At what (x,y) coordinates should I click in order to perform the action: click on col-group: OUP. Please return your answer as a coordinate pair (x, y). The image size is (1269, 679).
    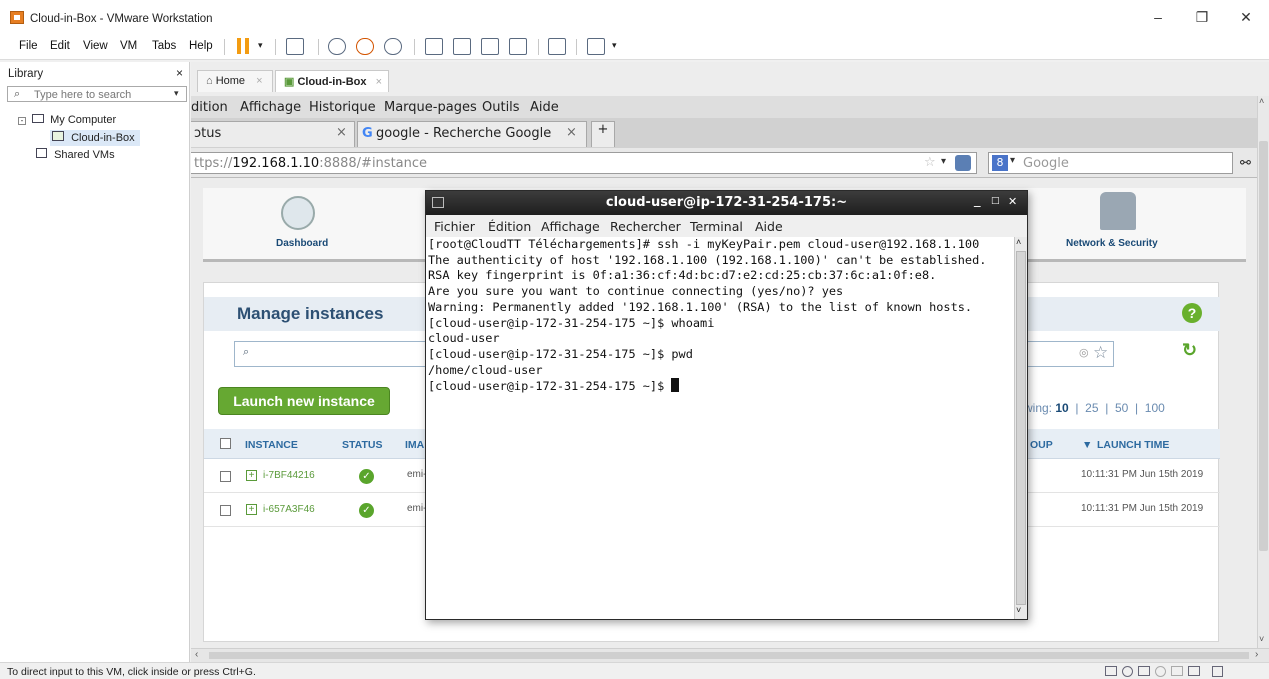
    Looking at the image, I should click on (1041, 445).